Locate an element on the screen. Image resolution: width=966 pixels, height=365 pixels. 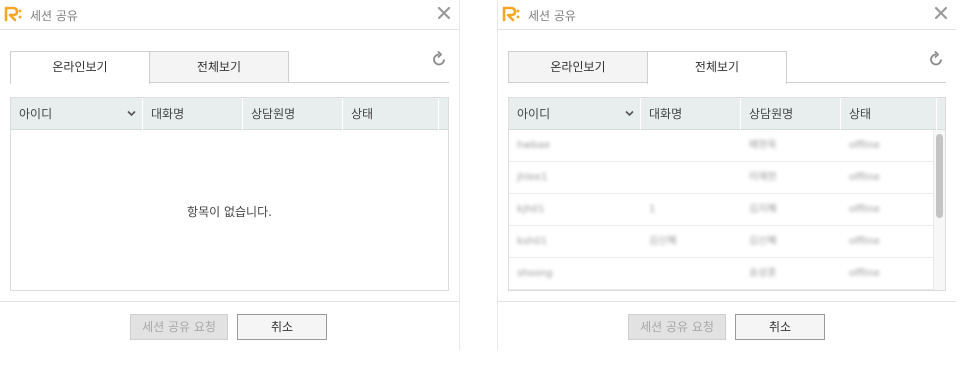
empty-message: 항목이 없습니다. is located at coordinates (229, 212).